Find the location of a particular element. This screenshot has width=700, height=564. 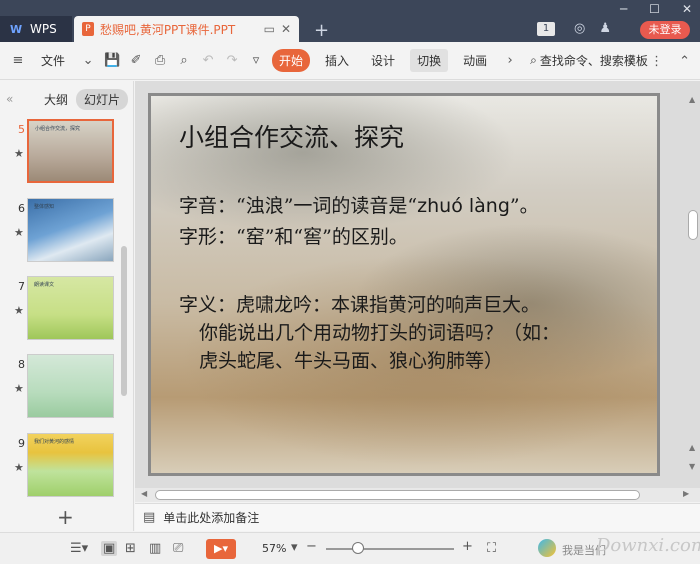

document-tab: P 愁赐吧,黄河PPT课件.PPT ▭ ✕ is located at coordinates (186, 29).